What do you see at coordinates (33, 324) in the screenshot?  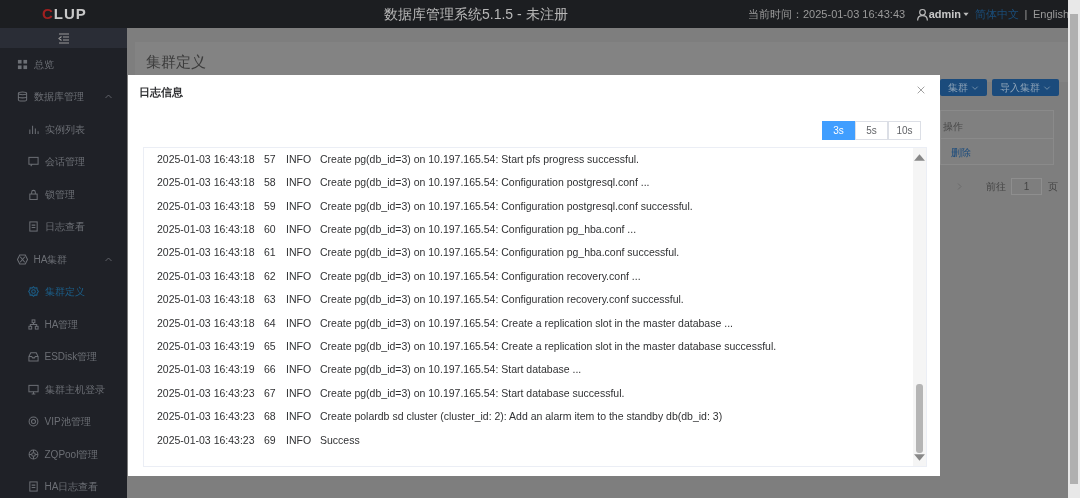 I see `sitemap-icon` at bounding box center [33, 324].